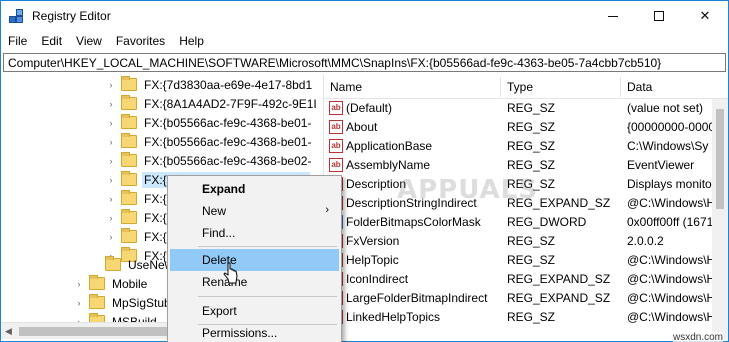 The width and height of the screenshot is (729, 342). I want to click on tree-item: UseNew, so click(132, 264).